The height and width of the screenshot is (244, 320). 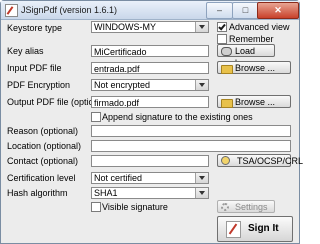 I want to click on input-pdf-field: entrada.pdf, so click(x=150, y=68).